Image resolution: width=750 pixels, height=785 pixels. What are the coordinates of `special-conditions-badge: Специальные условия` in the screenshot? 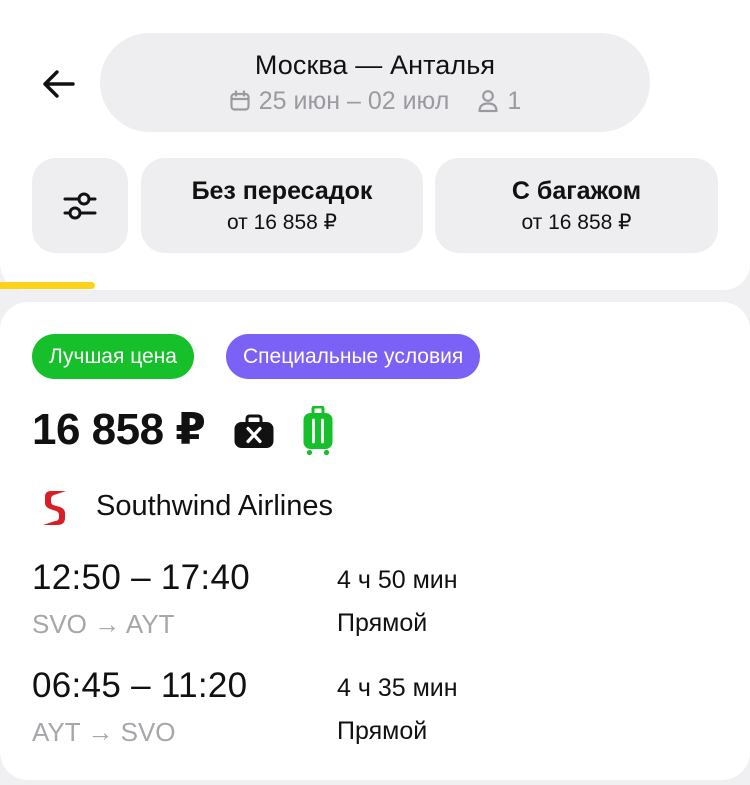 It's located at (353, 356).